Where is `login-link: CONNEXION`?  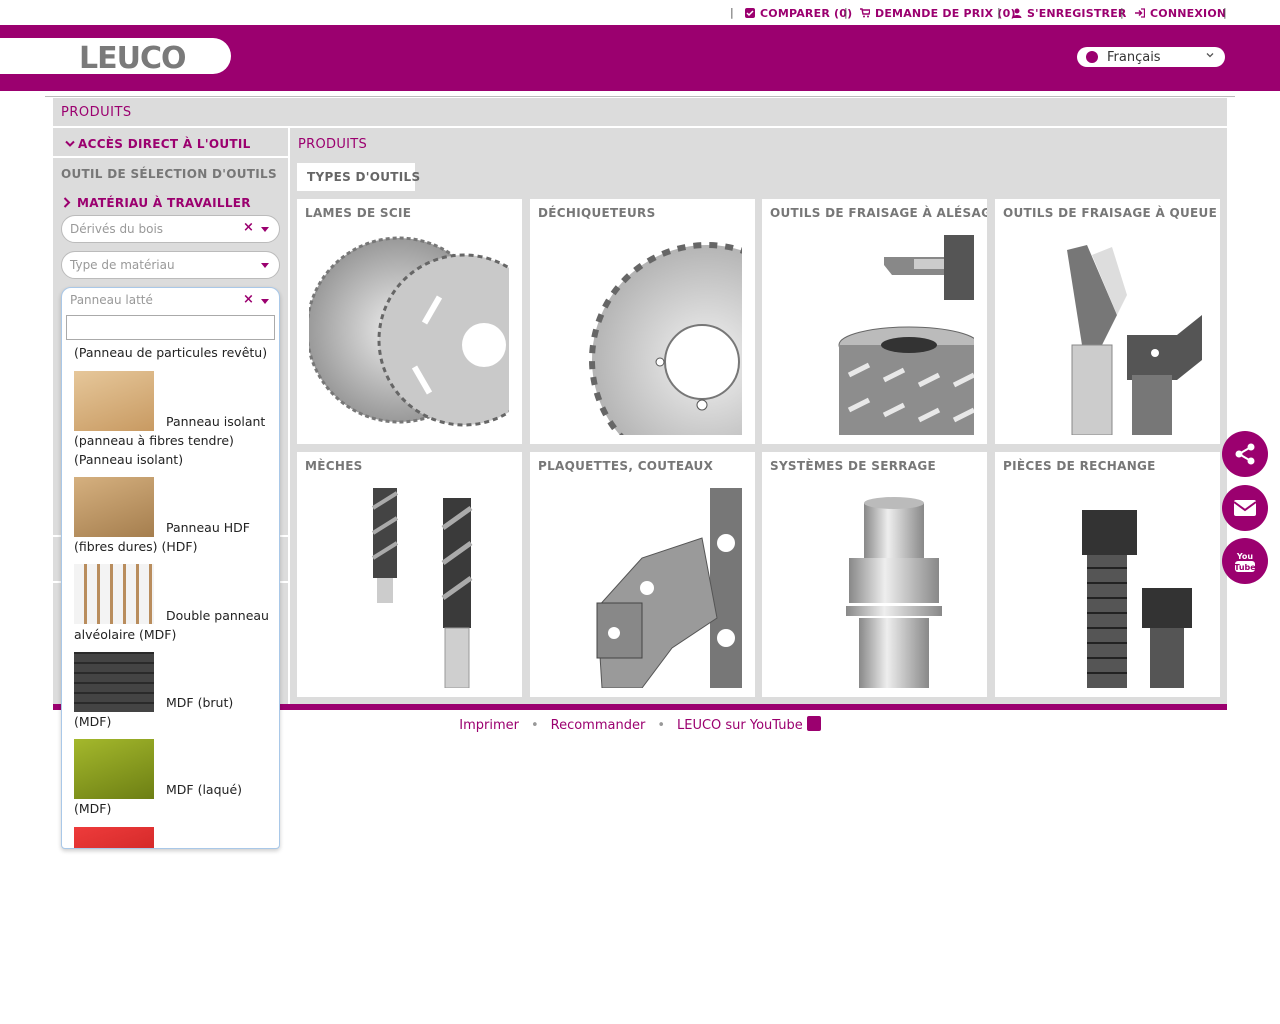 login-link: CONNEXION is located at coordinates (1180, 13).